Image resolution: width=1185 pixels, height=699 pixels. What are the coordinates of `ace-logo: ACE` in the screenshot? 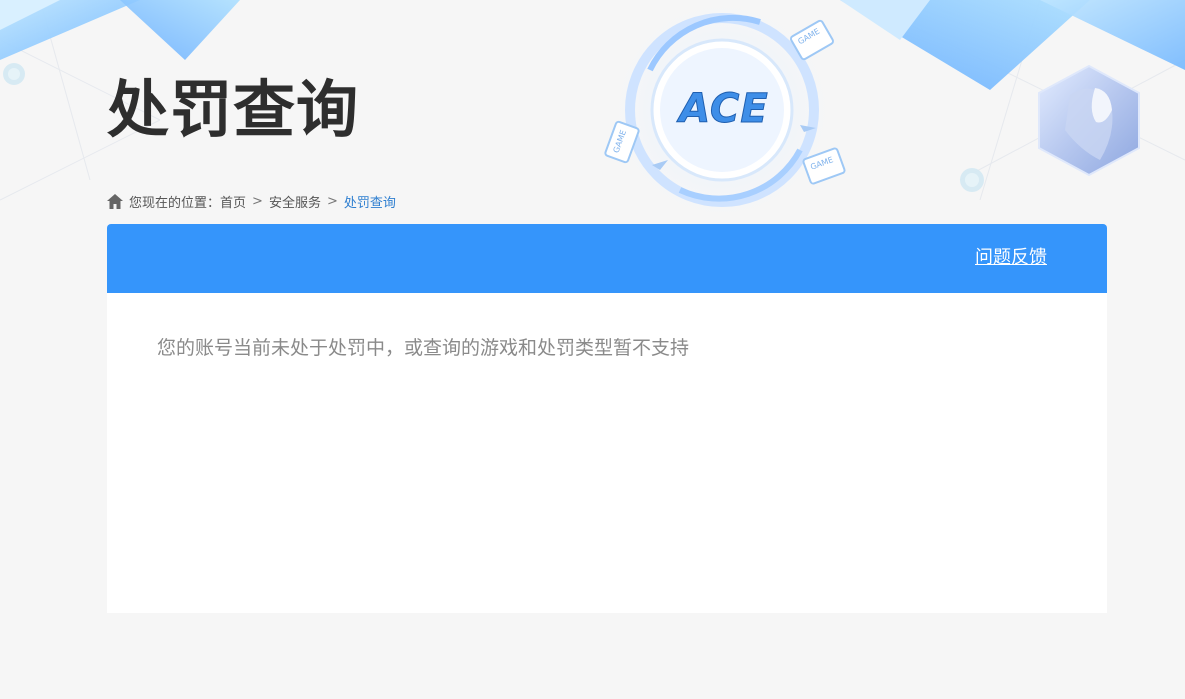 It's located at (724, 109).